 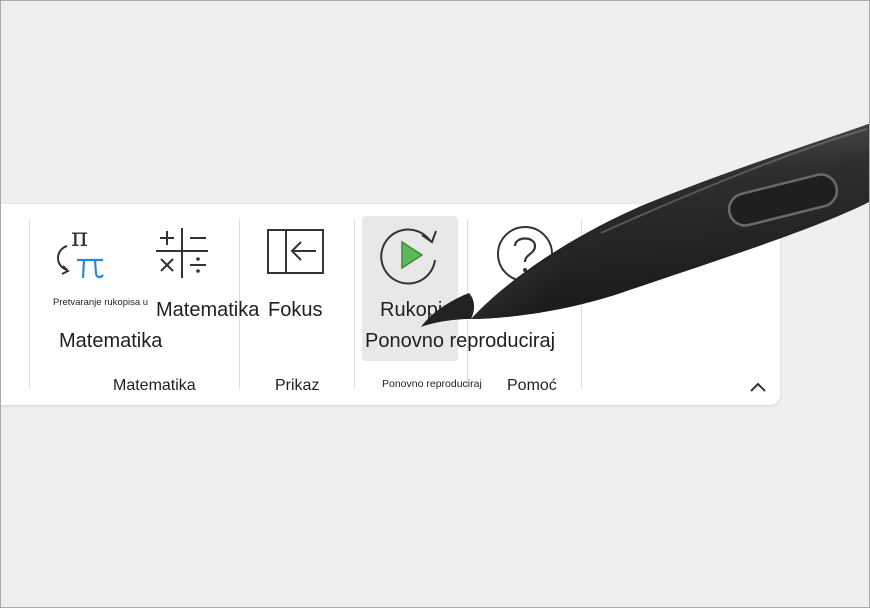 I want to click on ink-to-math-button: π Pretvaranje rukopisa u Matematika, so click(x=106, y=288).